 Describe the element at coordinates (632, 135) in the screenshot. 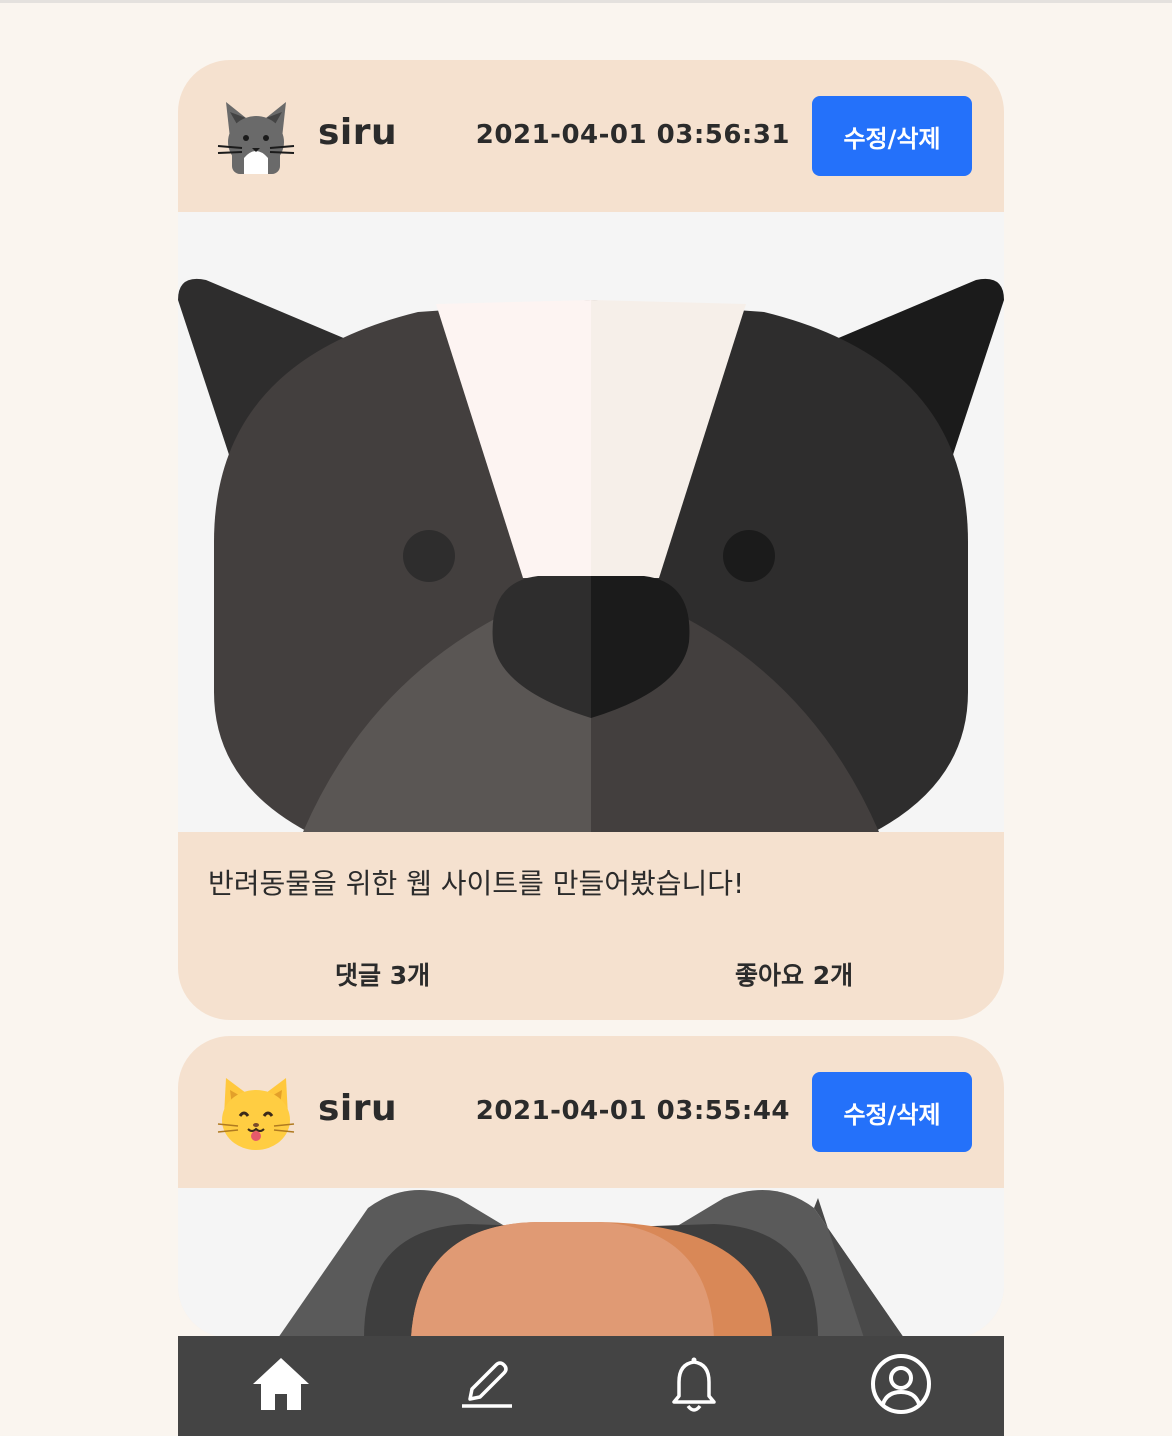

I see `post-timestamp: 2021-04-01 03:56:31` at that location.